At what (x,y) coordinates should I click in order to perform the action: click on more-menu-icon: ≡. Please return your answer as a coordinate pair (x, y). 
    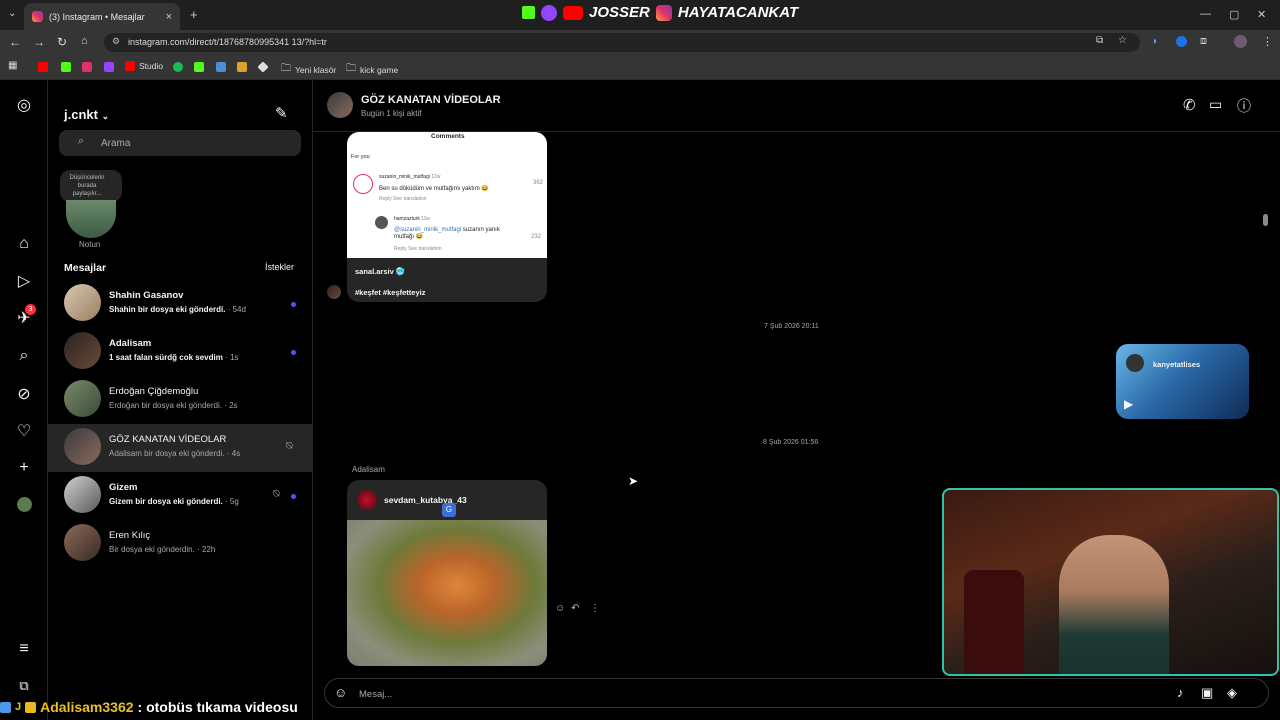
    Looking at the image, I should click on (24, 649).